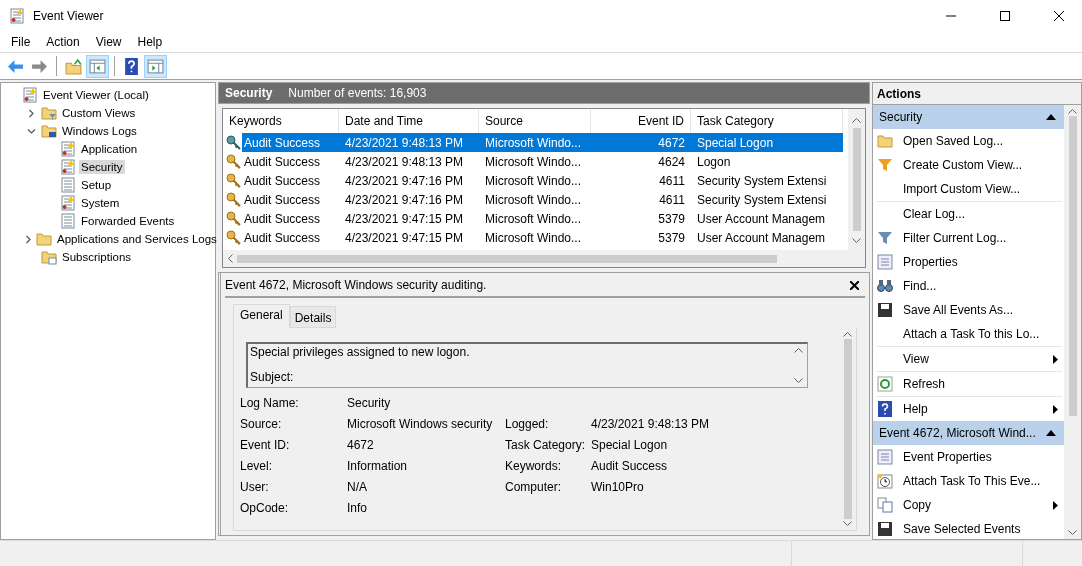  Describe the element at coordinates (546, 445) in the screenshot. I see `field-label: Task Category:` at that location.